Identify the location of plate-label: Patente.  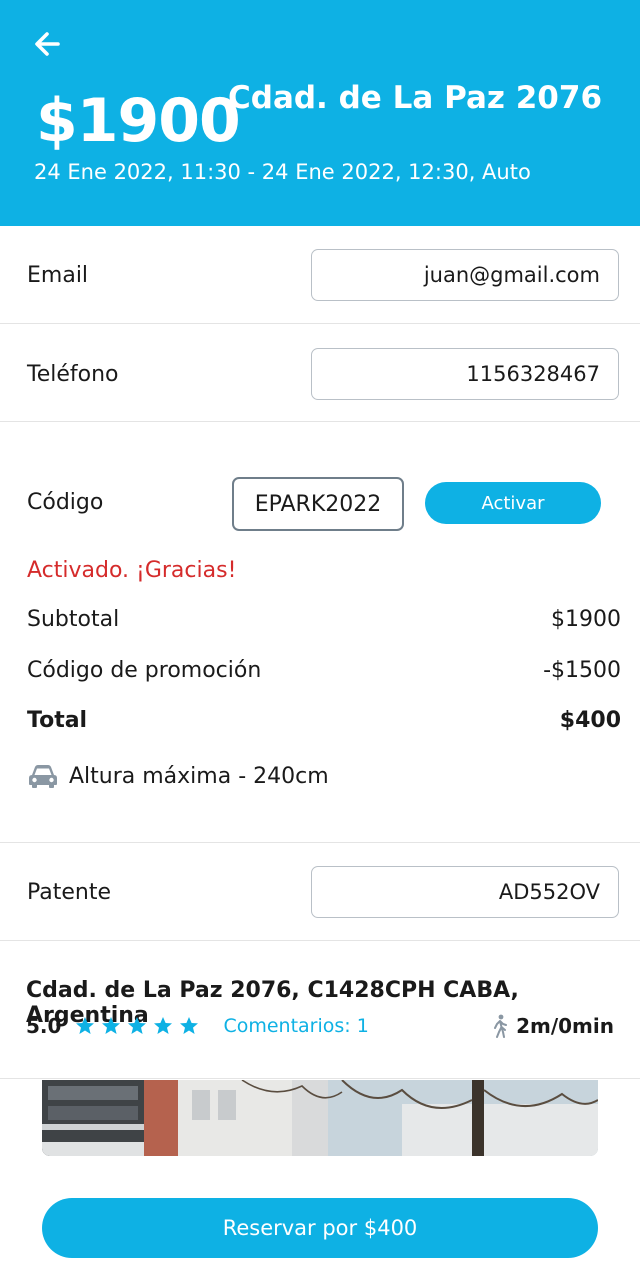
(69, 892).